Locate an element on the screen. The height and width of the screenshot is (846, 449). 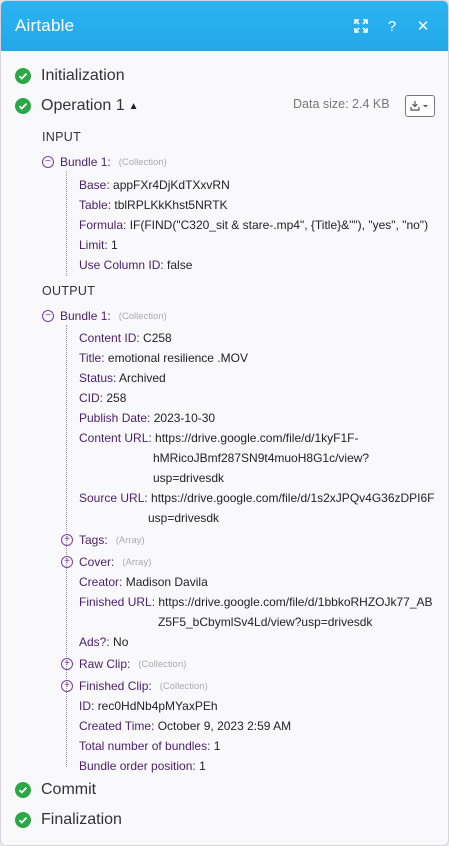
cid-row: CID: 258 is located at coordinates (103, 398).